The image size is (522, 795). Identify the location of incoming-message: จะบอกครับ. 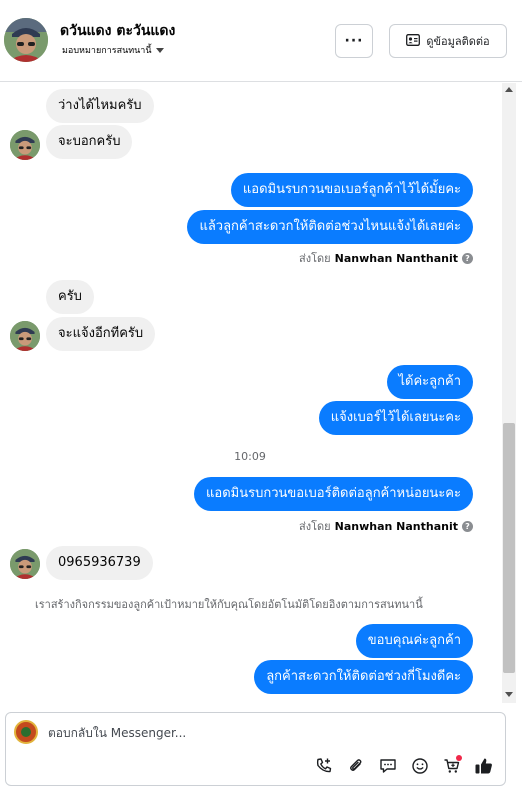
(89, 142).